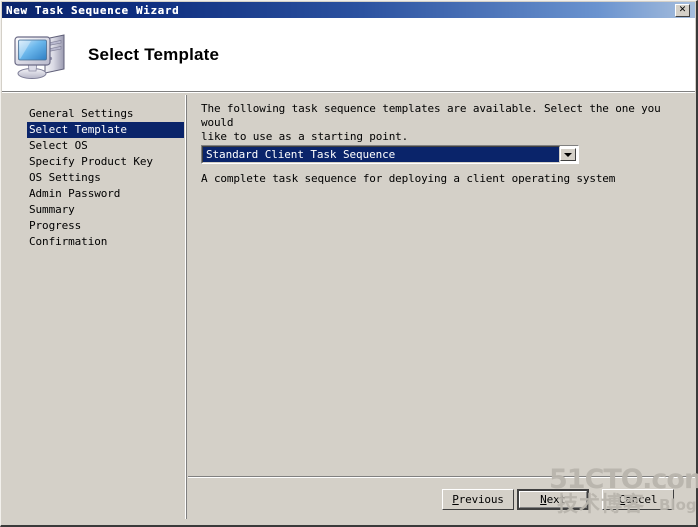 This screenshot has height=527, width=698. I want to click on template-select-value: Standard Client Task Sequence, so click(381, 154).